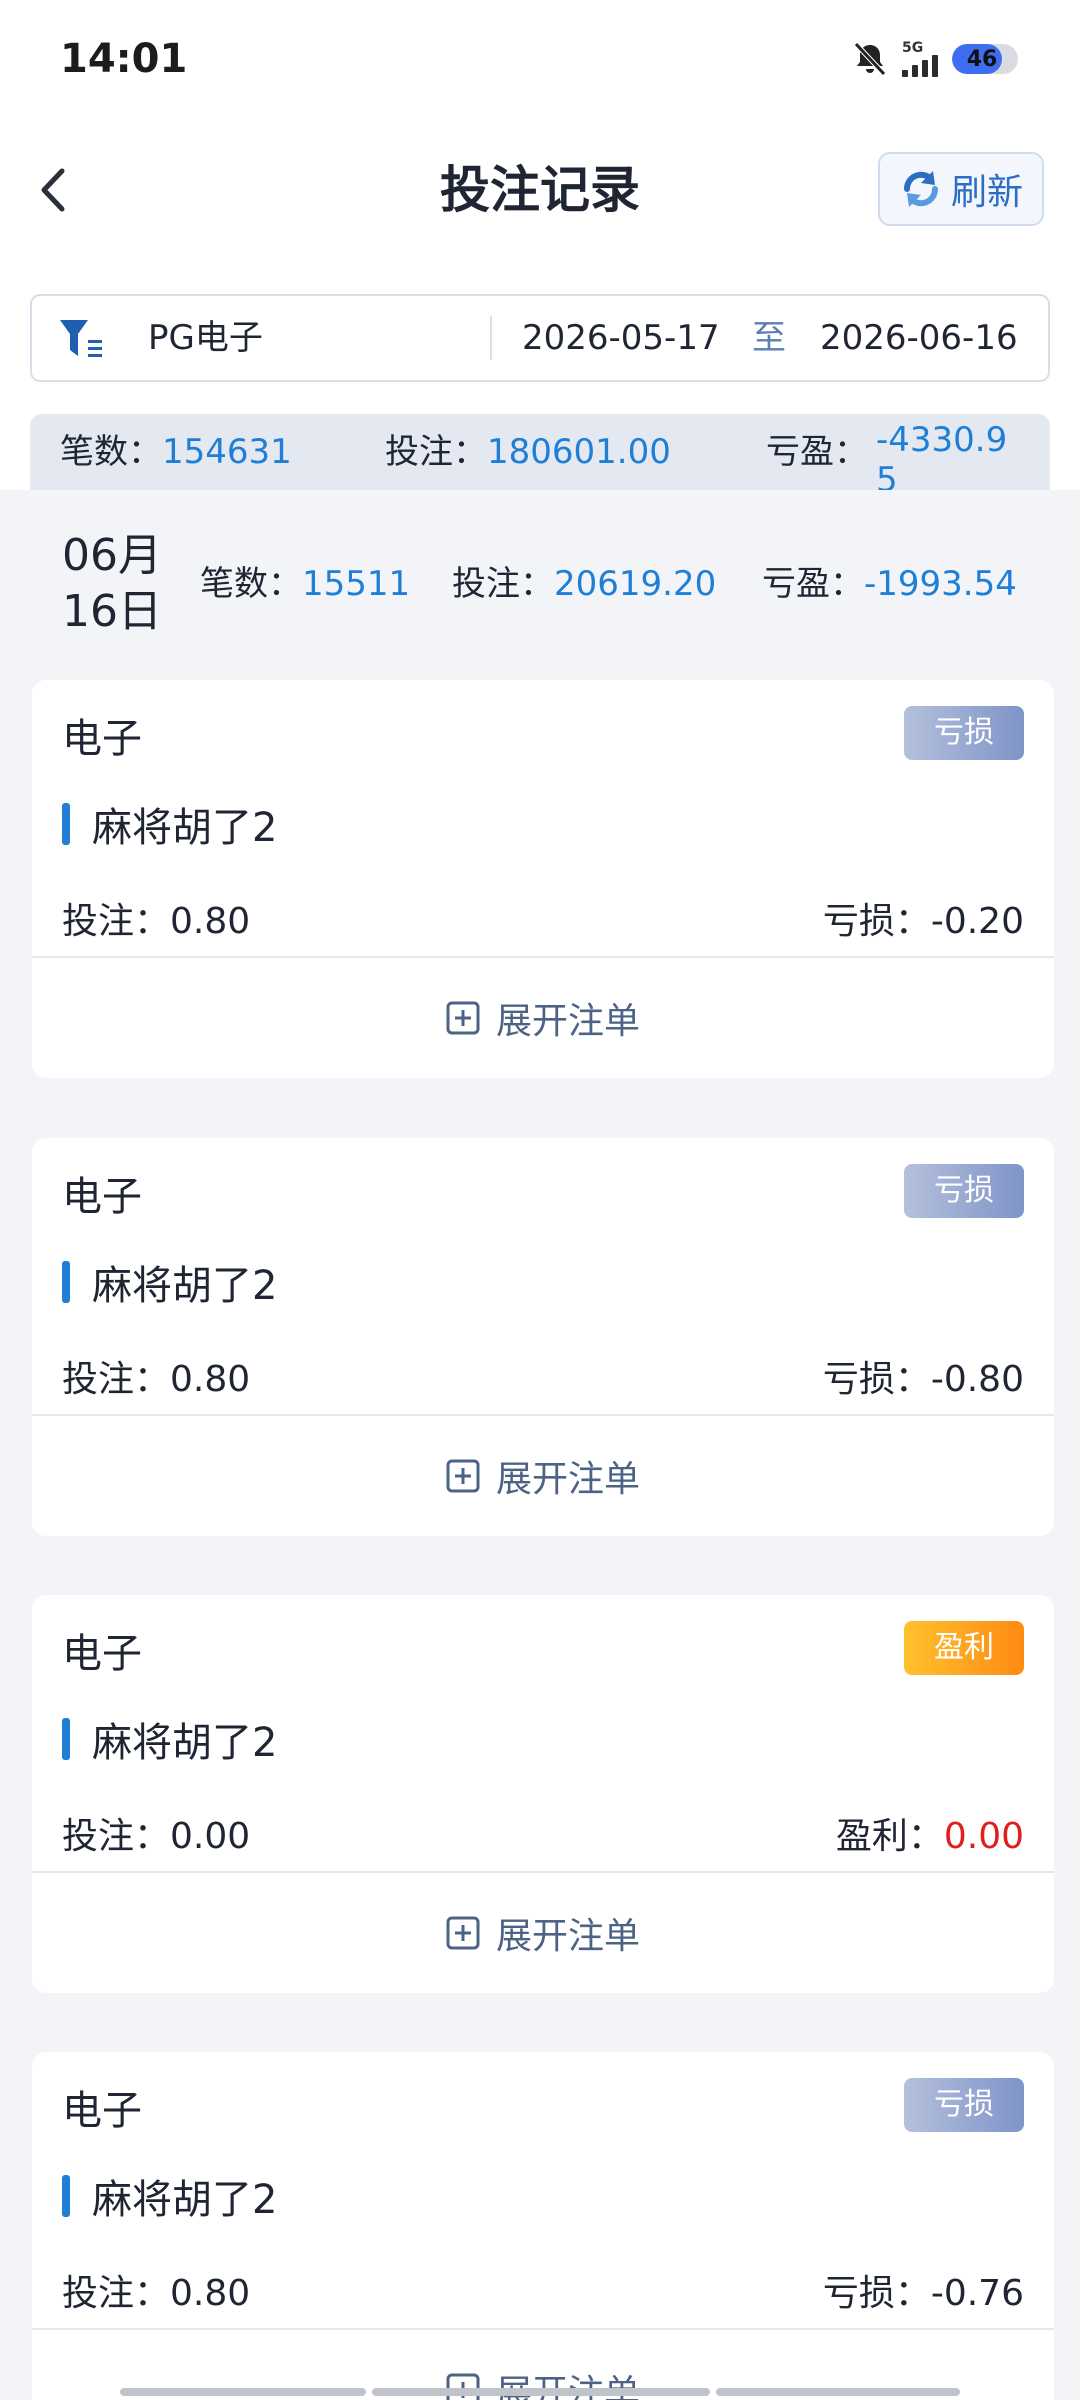  Describe the element at coordinates (251, 584) in the screenshot. I see `day-count-label: 笔数：` at that location.